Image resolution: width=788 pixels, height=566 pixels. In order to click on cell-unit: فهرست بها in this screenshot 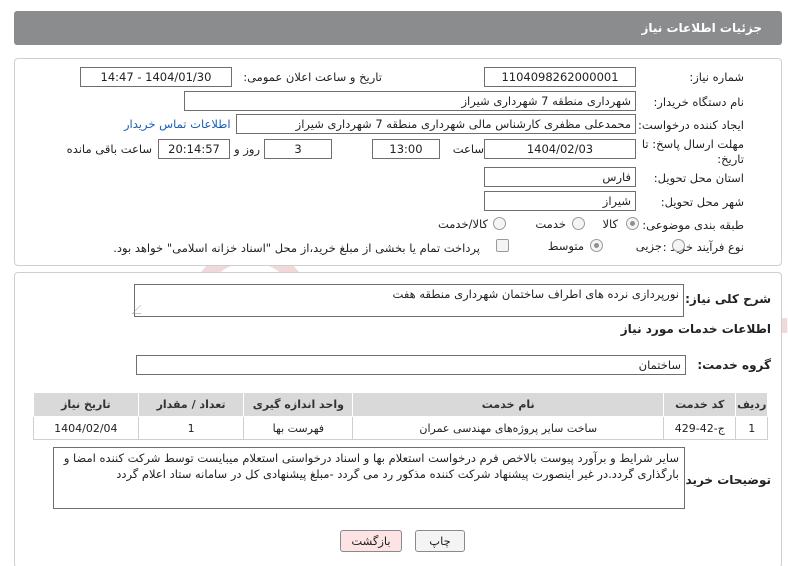, I will do `click(298, 428)`.